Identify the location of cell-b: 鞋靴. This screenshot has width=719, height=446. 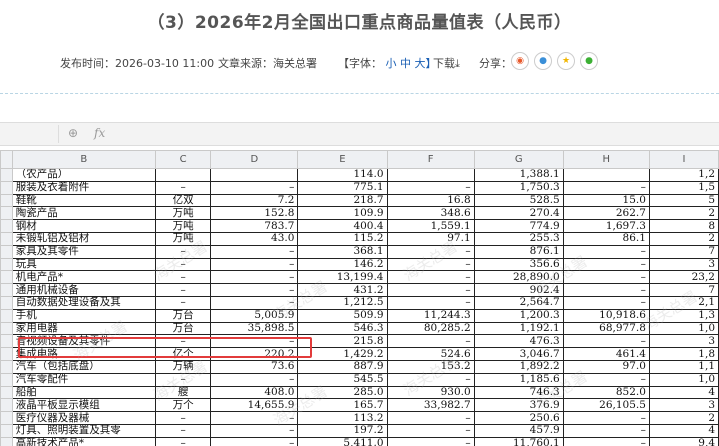
(83, 200).